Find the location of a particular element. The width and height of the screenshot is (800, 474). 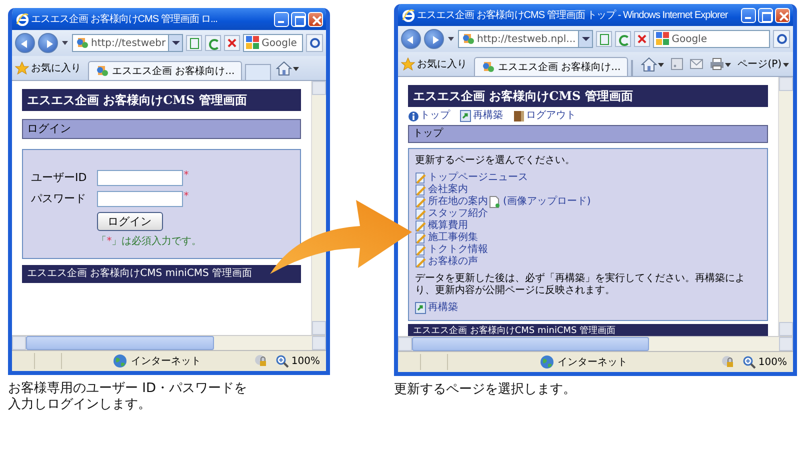

page-link: お客様の声 is located at coordinates (453, 262).